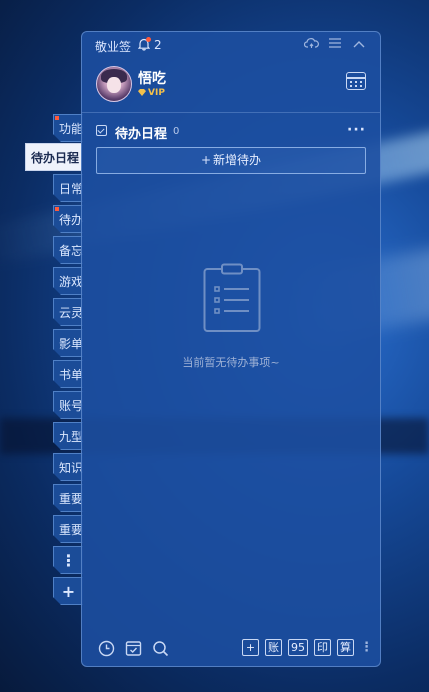  What do you see at coordinates (68, 281) in the screenshot?
I see `side-tab-5: 游戏` at bounding box center [68, 281].